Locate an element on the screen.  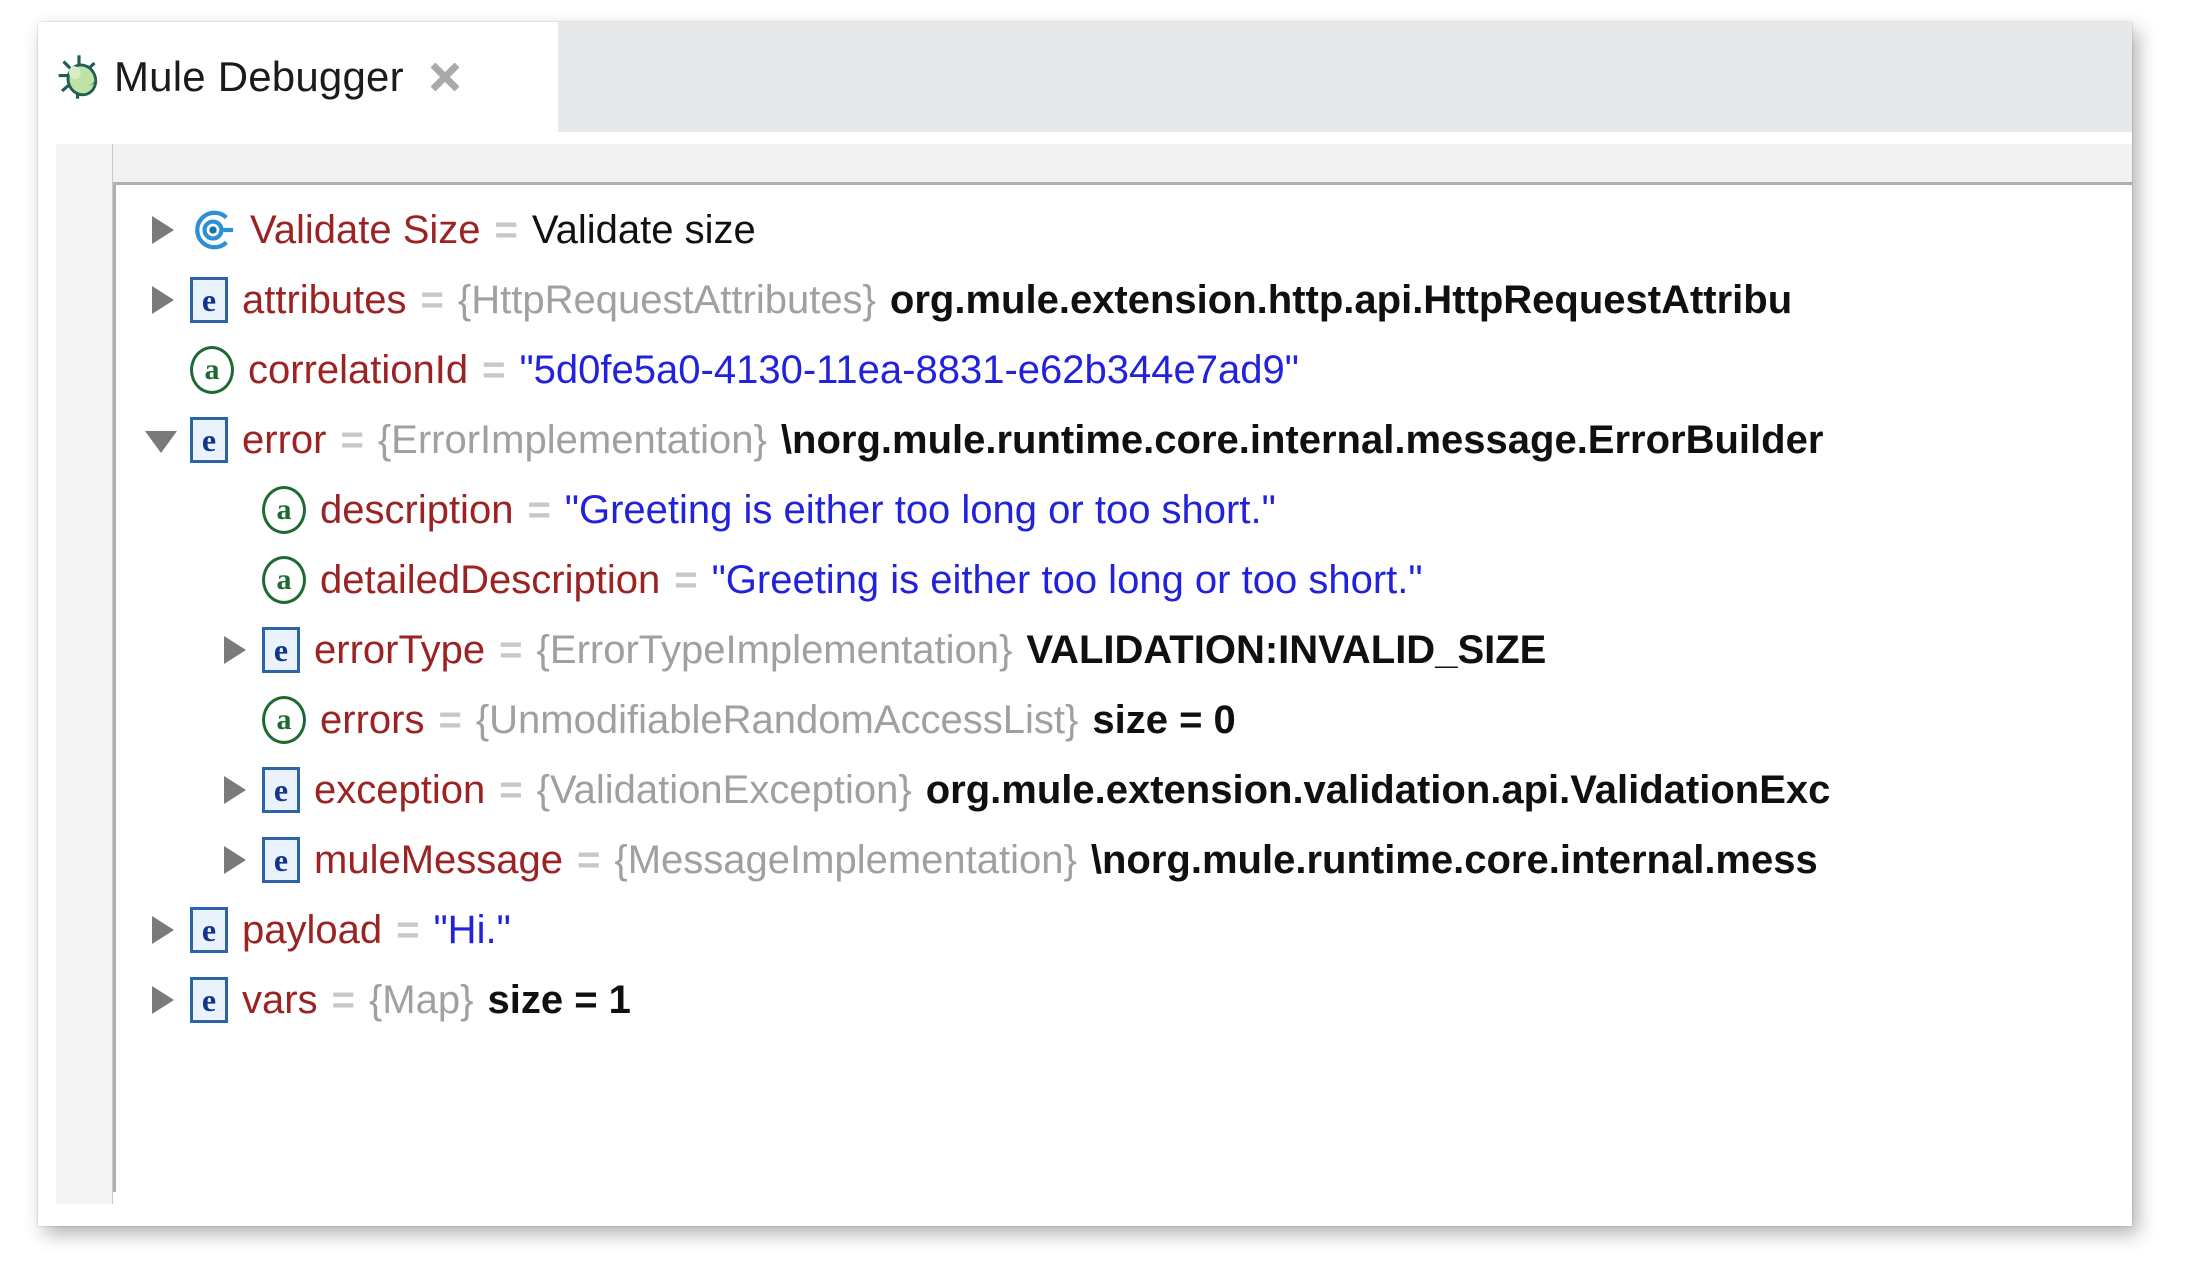
tree-row-value: "Hi." is located at coordinates (472, 930).